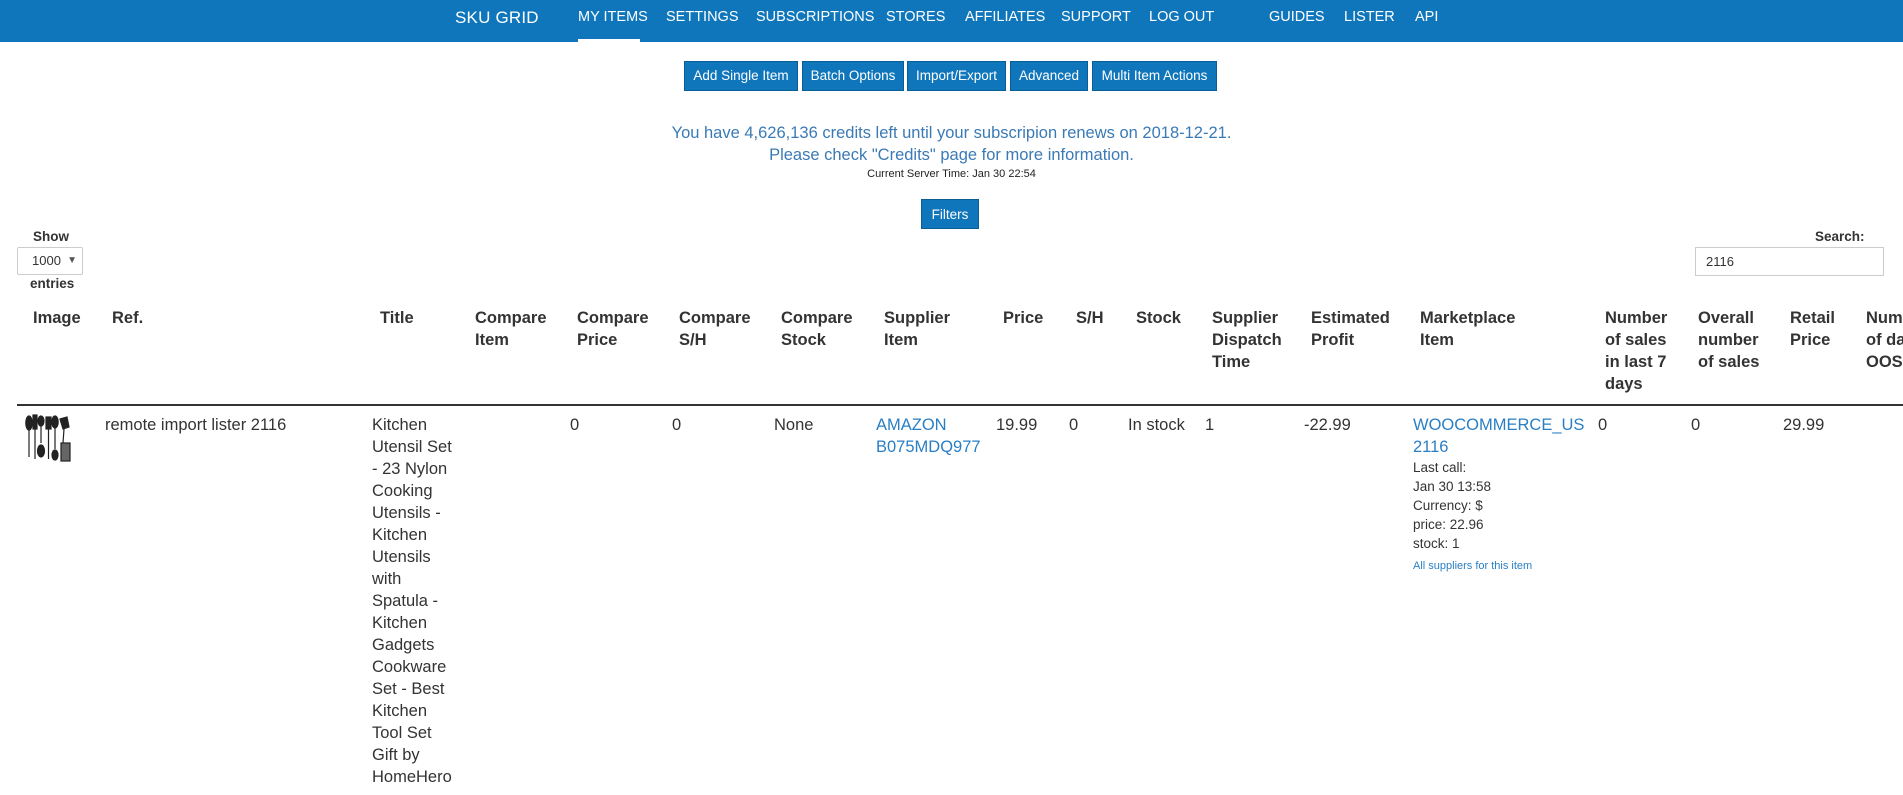  What do you see at coordinates (511, 329) in the screenshot?
I see `col-header-compare-item: Compare Item` at bounding box center [511, 329].